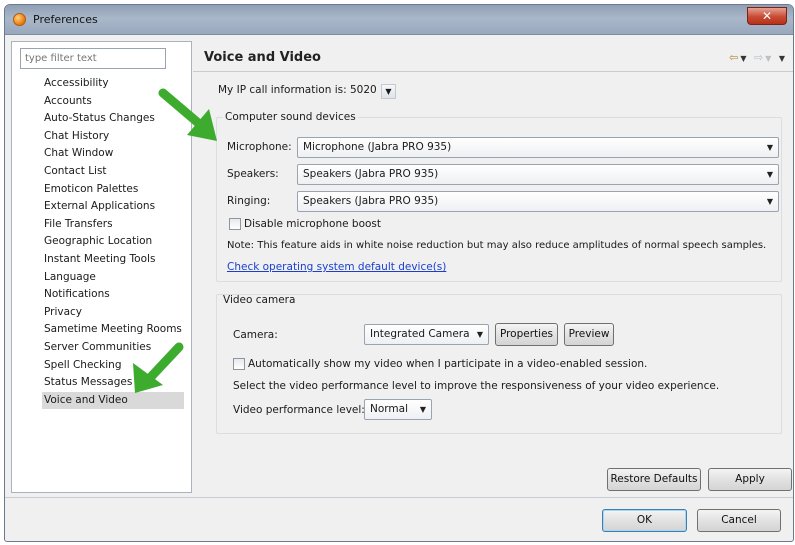 Image resolution: width=795 pixels, height=545 pixels. I want to click on close-button: ✕, so click(767, 16).